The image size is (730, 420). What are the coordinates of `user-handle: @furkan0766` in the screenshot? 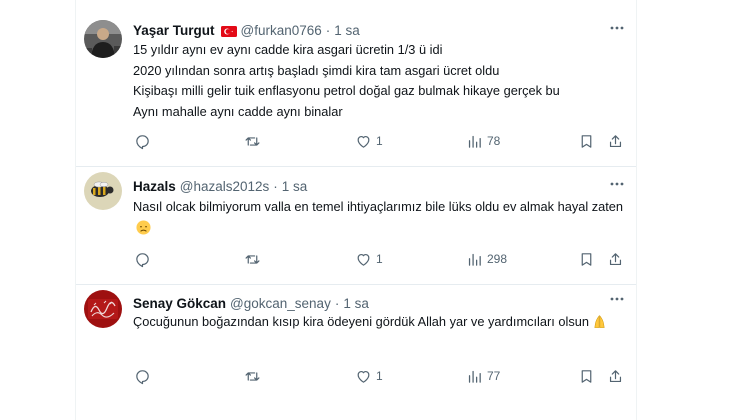 It's located at (281, 30).